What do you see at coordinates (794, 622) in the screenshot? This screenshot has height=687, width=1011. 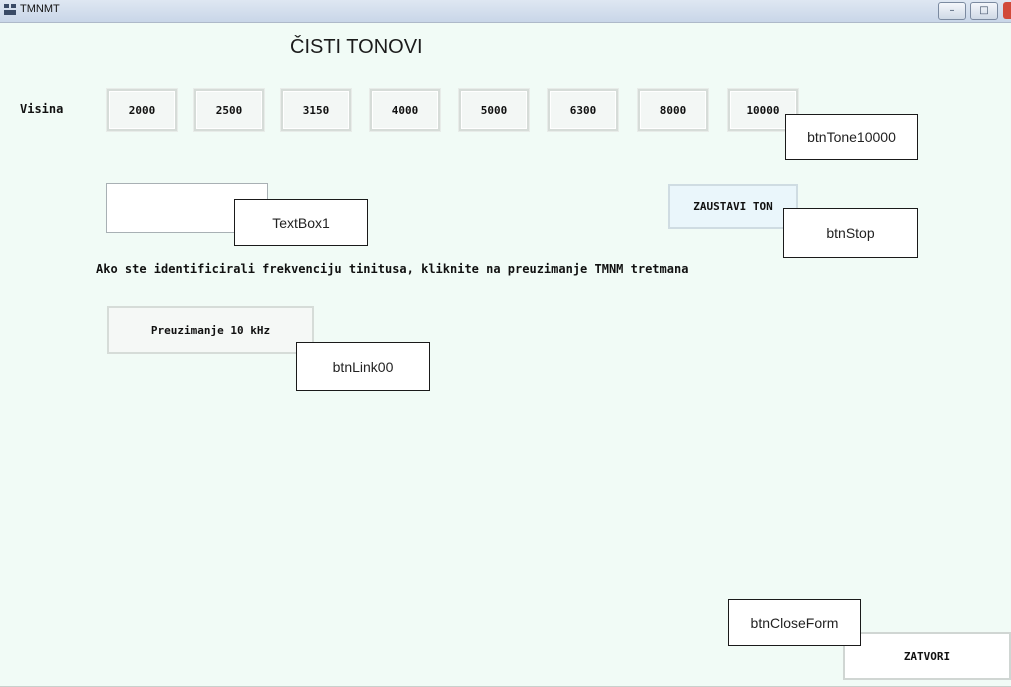 I see `designer-tag-btn-close-form: btnCloseForm` at bounding box center [794, 622].